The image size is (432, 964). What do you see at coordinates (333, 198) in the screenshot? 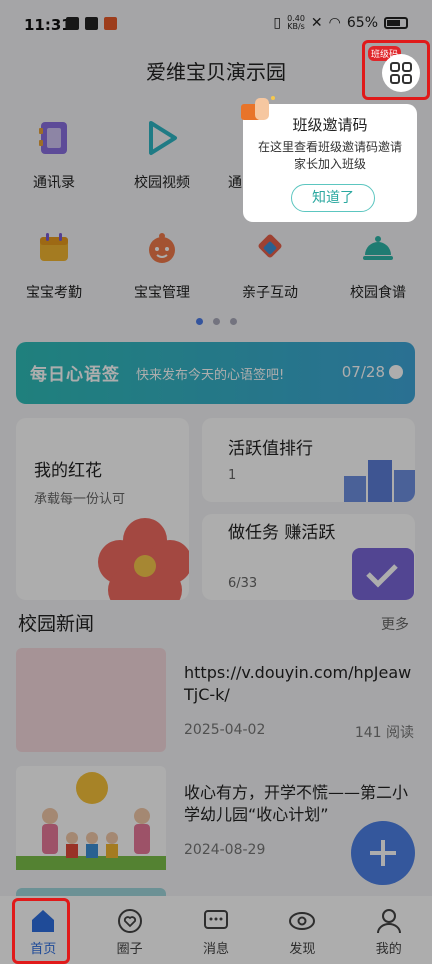
I see `got-it-button: 知道了` at bounding box center [333, 198].